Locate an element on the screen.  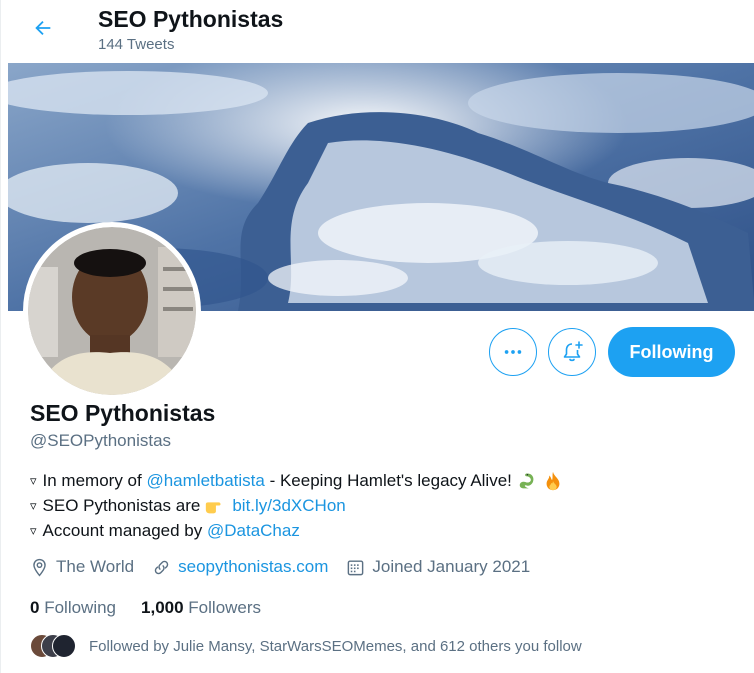
following-count-link: 0 Following is located at coordinates (73, 608).